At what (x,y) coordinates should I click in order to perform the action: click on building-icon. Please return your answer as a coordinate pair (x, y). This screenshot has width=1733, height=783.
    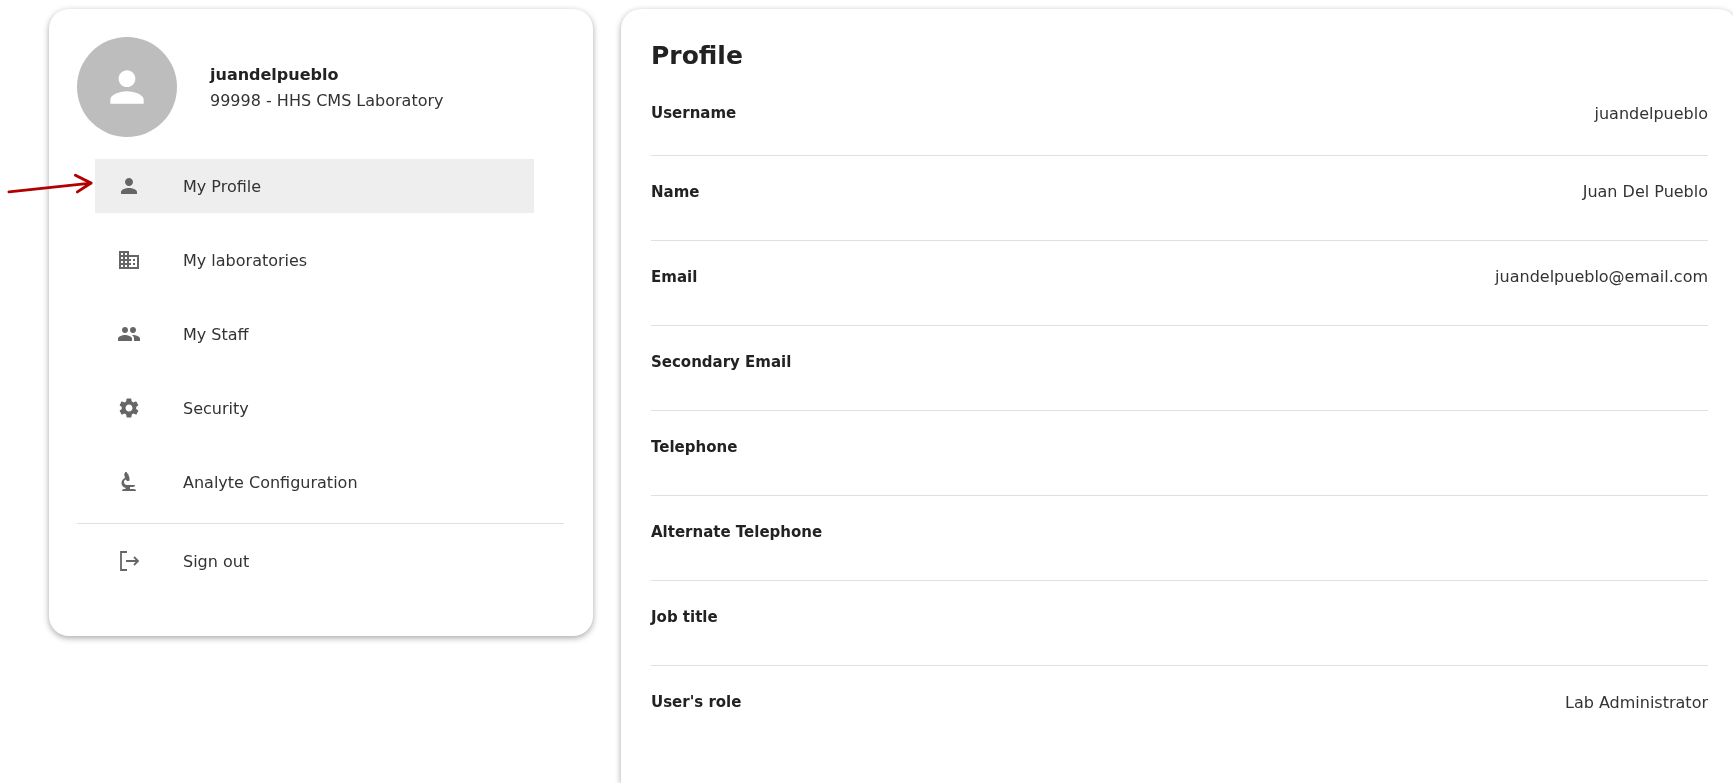
    Looking at the image, I should click on (129, 260).